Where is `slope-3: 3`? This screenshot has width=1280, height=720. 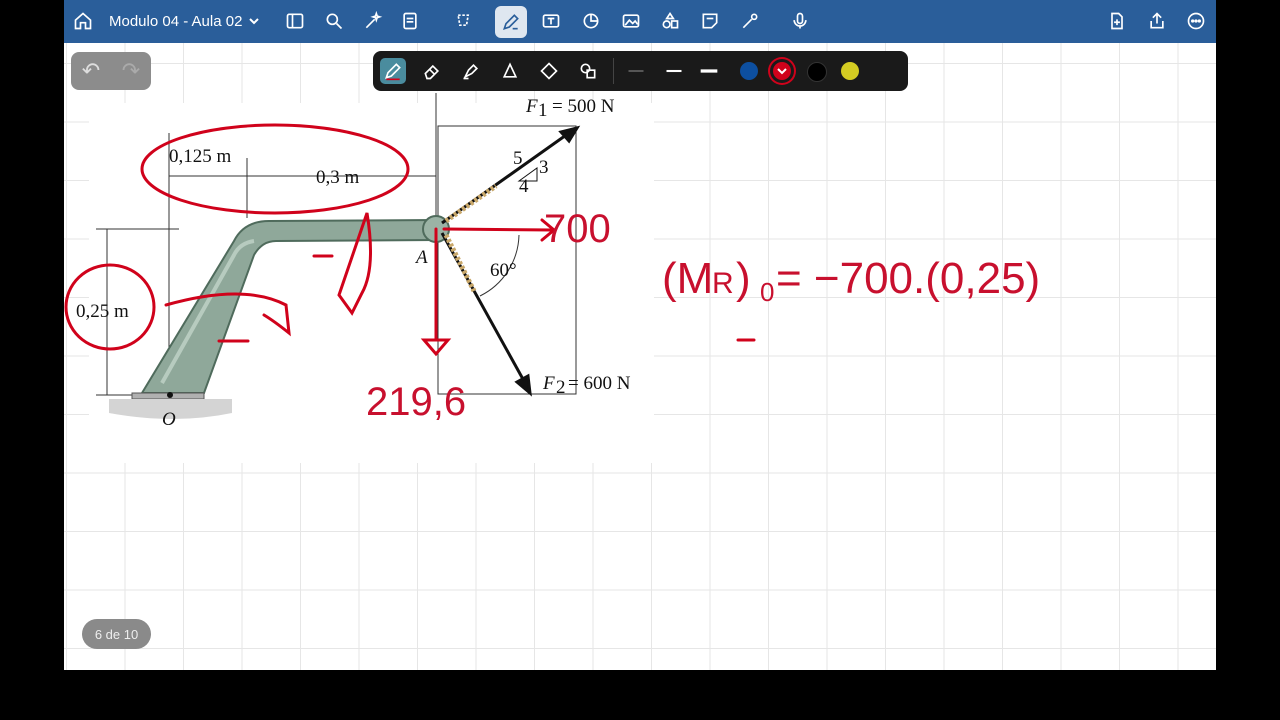
slope-3: 3 is located at coordinates (544, 167).